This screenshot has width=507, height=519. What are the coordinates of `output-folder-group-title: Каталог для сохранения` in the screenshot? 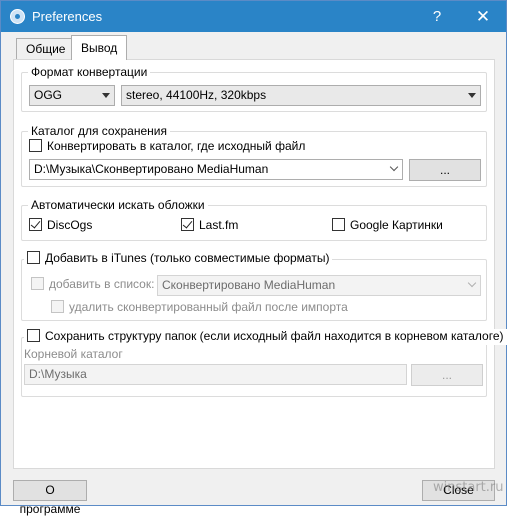 It's located at (99, 131).